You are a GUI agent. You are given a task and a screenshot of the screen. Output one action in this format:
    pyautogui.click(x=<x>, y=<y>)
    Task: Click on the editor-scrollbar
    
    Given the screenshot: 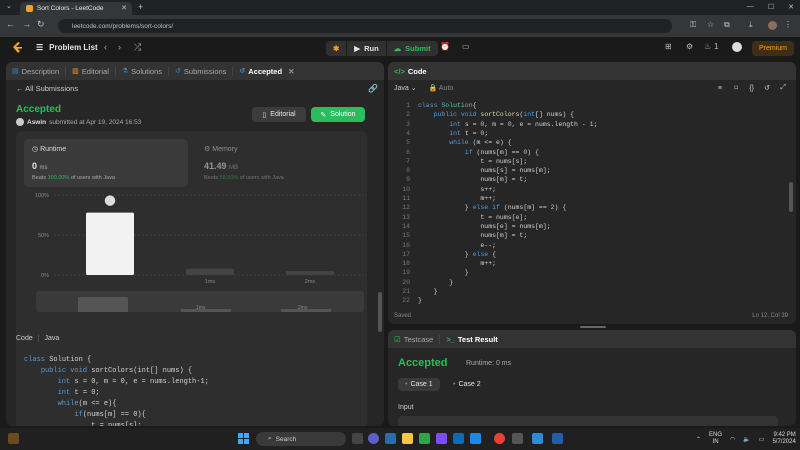 What is the action you would take?
    pyautogui.click(x=791, y=197)
    